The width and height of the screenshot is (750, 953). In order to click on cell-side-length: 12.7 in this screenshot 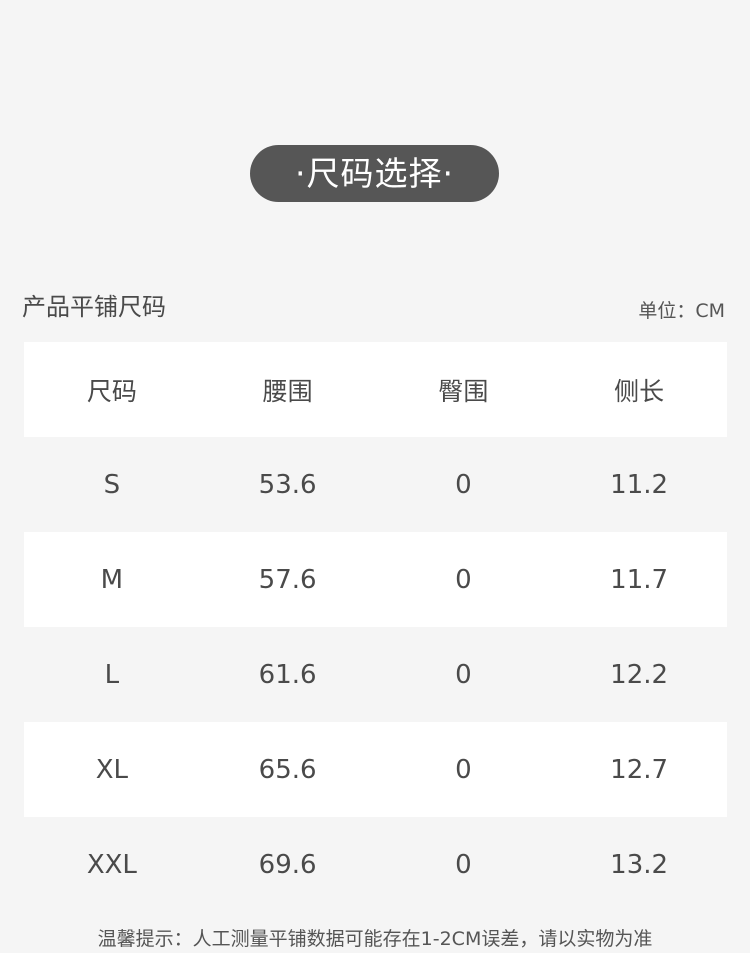, I will do `click(639, 769)`.